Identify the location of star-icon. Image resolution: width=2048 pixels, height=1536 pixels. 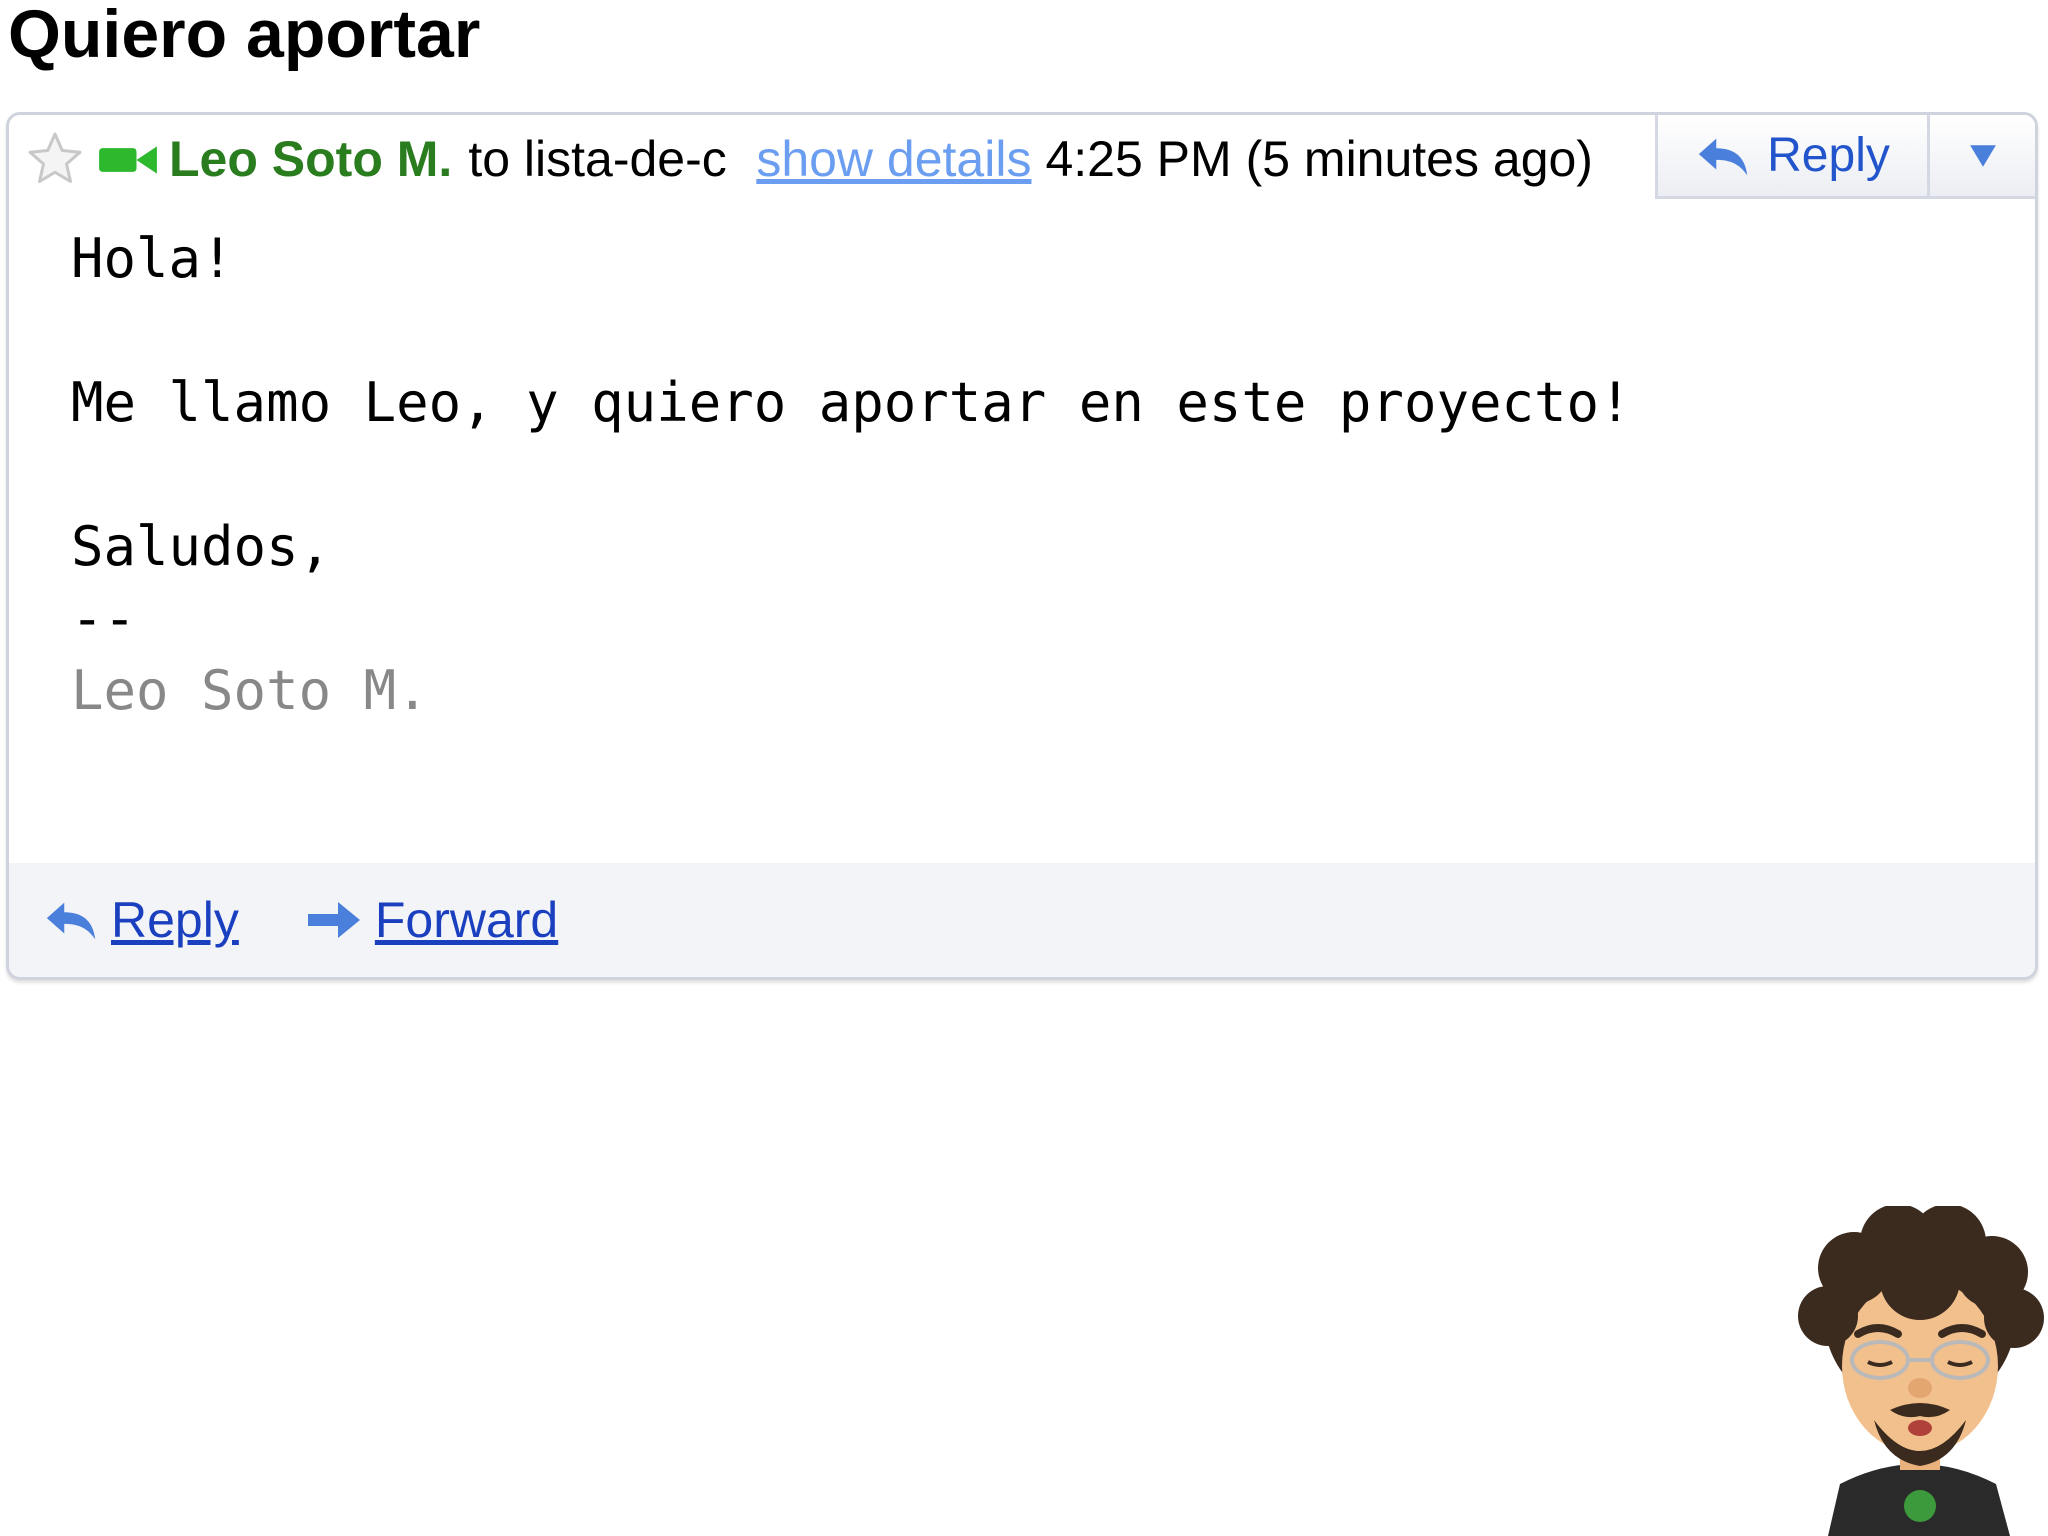
(55, 159).